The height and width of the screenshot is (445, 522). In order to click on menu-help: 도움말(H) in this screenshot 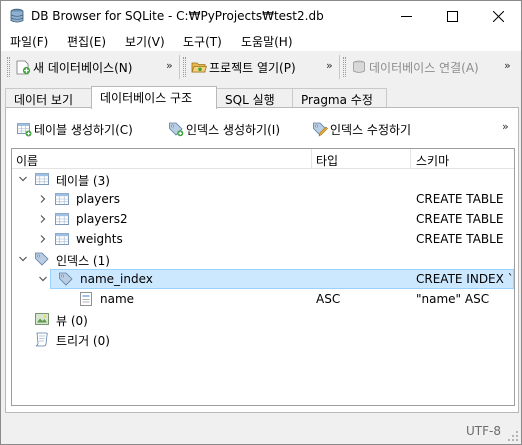, I will do `click(267, 41)`.